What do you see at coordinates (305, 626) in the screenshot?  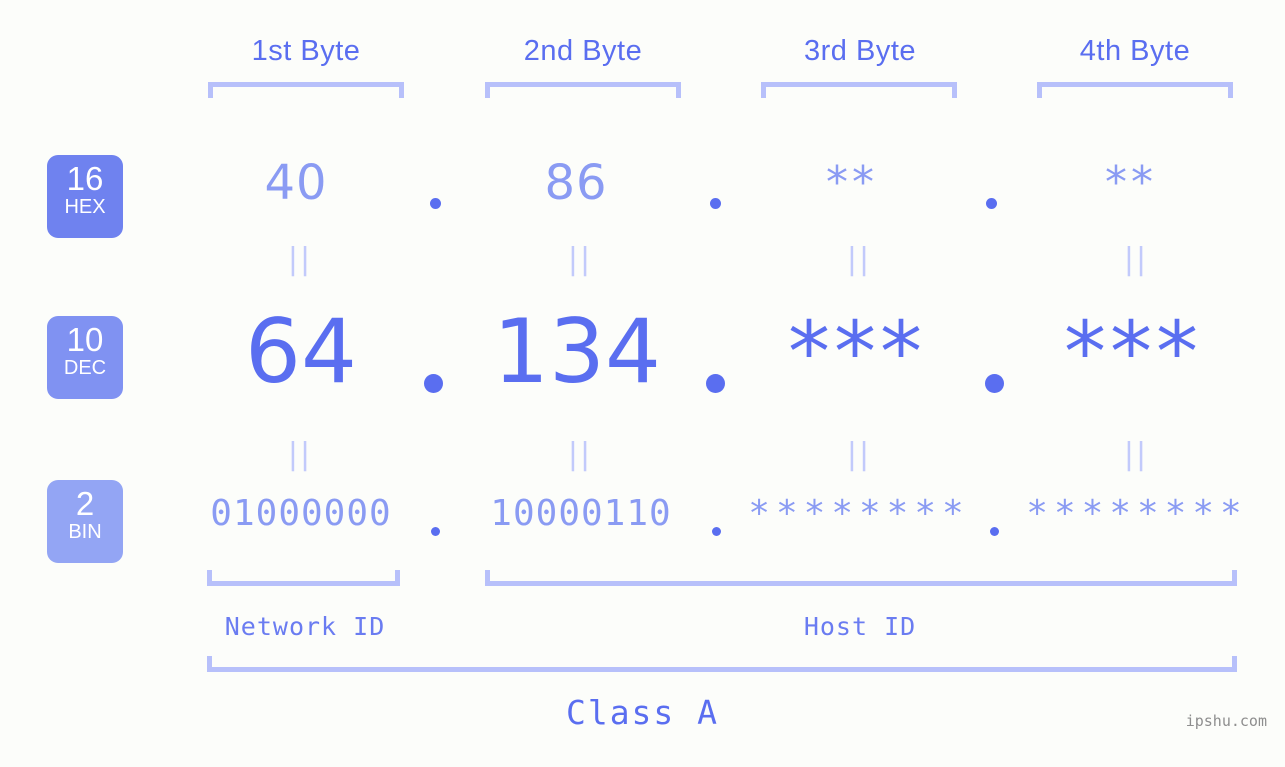 I see `network-id-label: Network ID` at bounding box center [305, 626].